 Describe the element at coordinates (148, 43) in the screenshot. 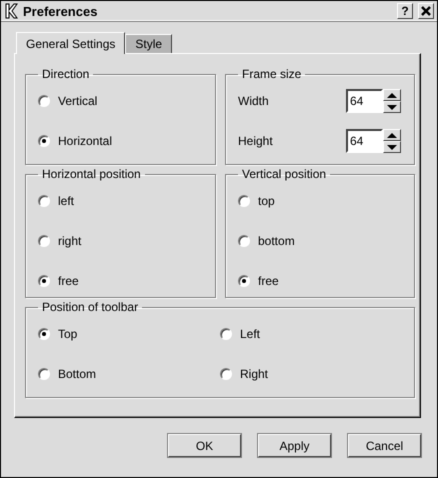

I see `tab: Style` at that location.